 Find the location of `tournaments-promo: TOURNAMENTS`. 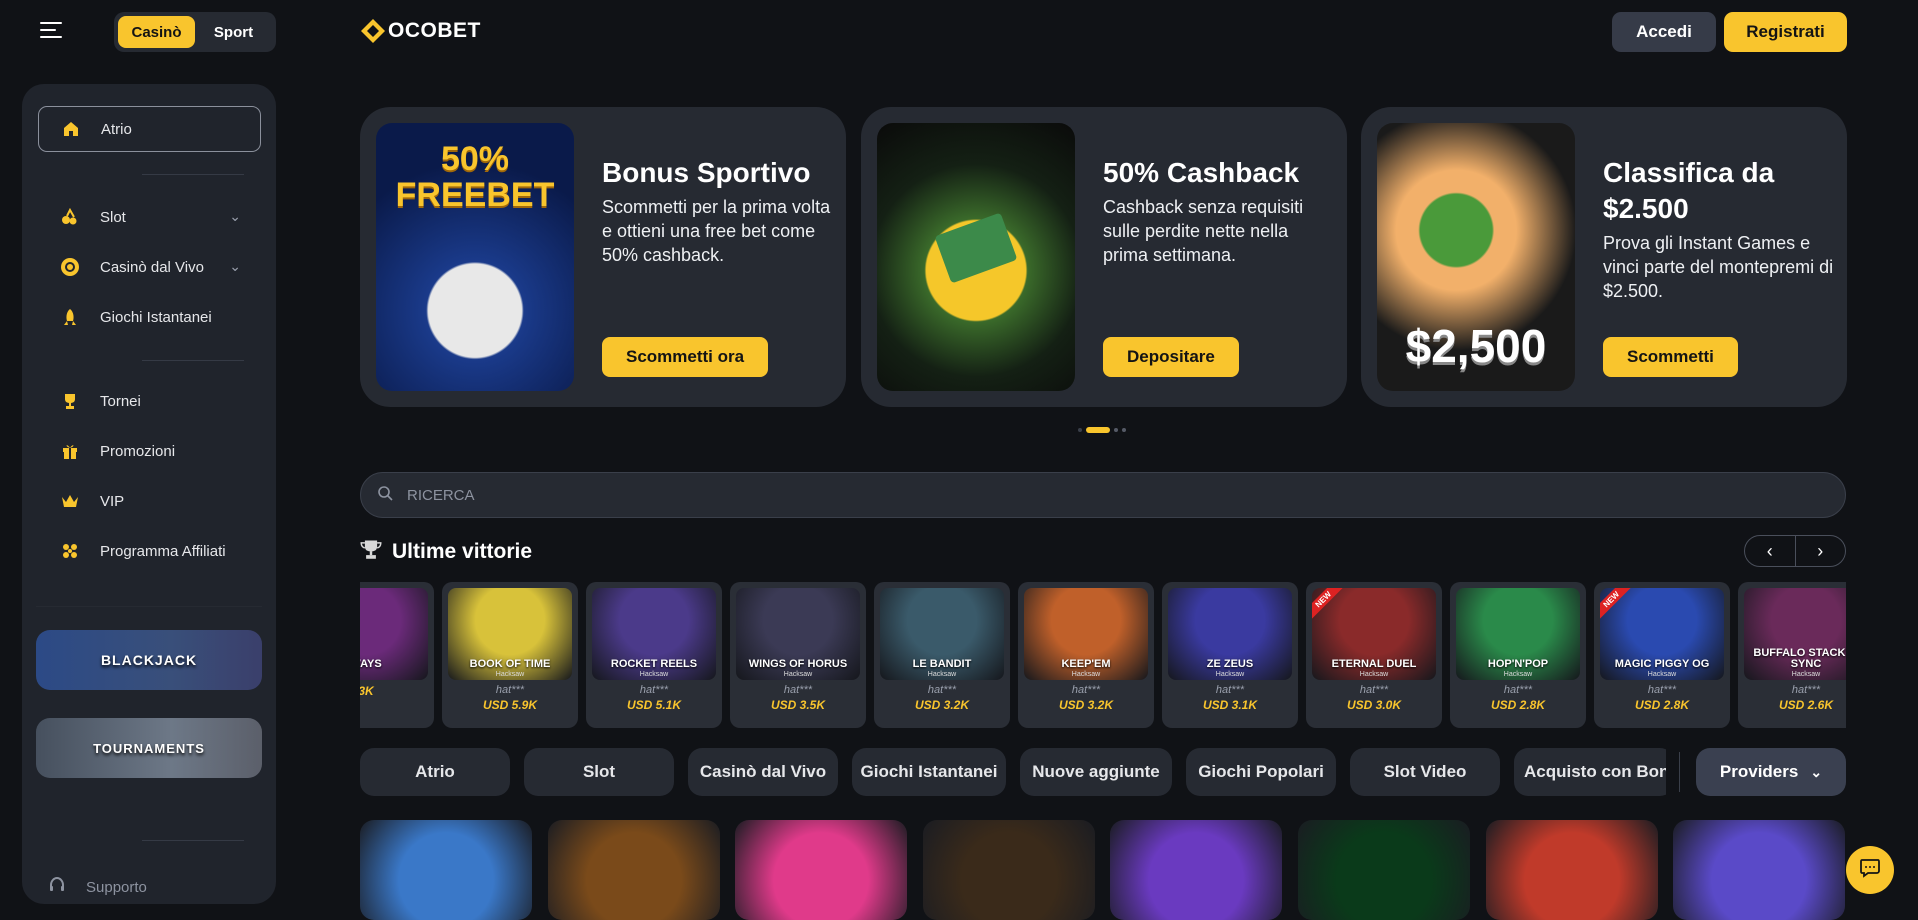

tournaments-promo: TOURNAMENTS is located at coordinates (149, 748).